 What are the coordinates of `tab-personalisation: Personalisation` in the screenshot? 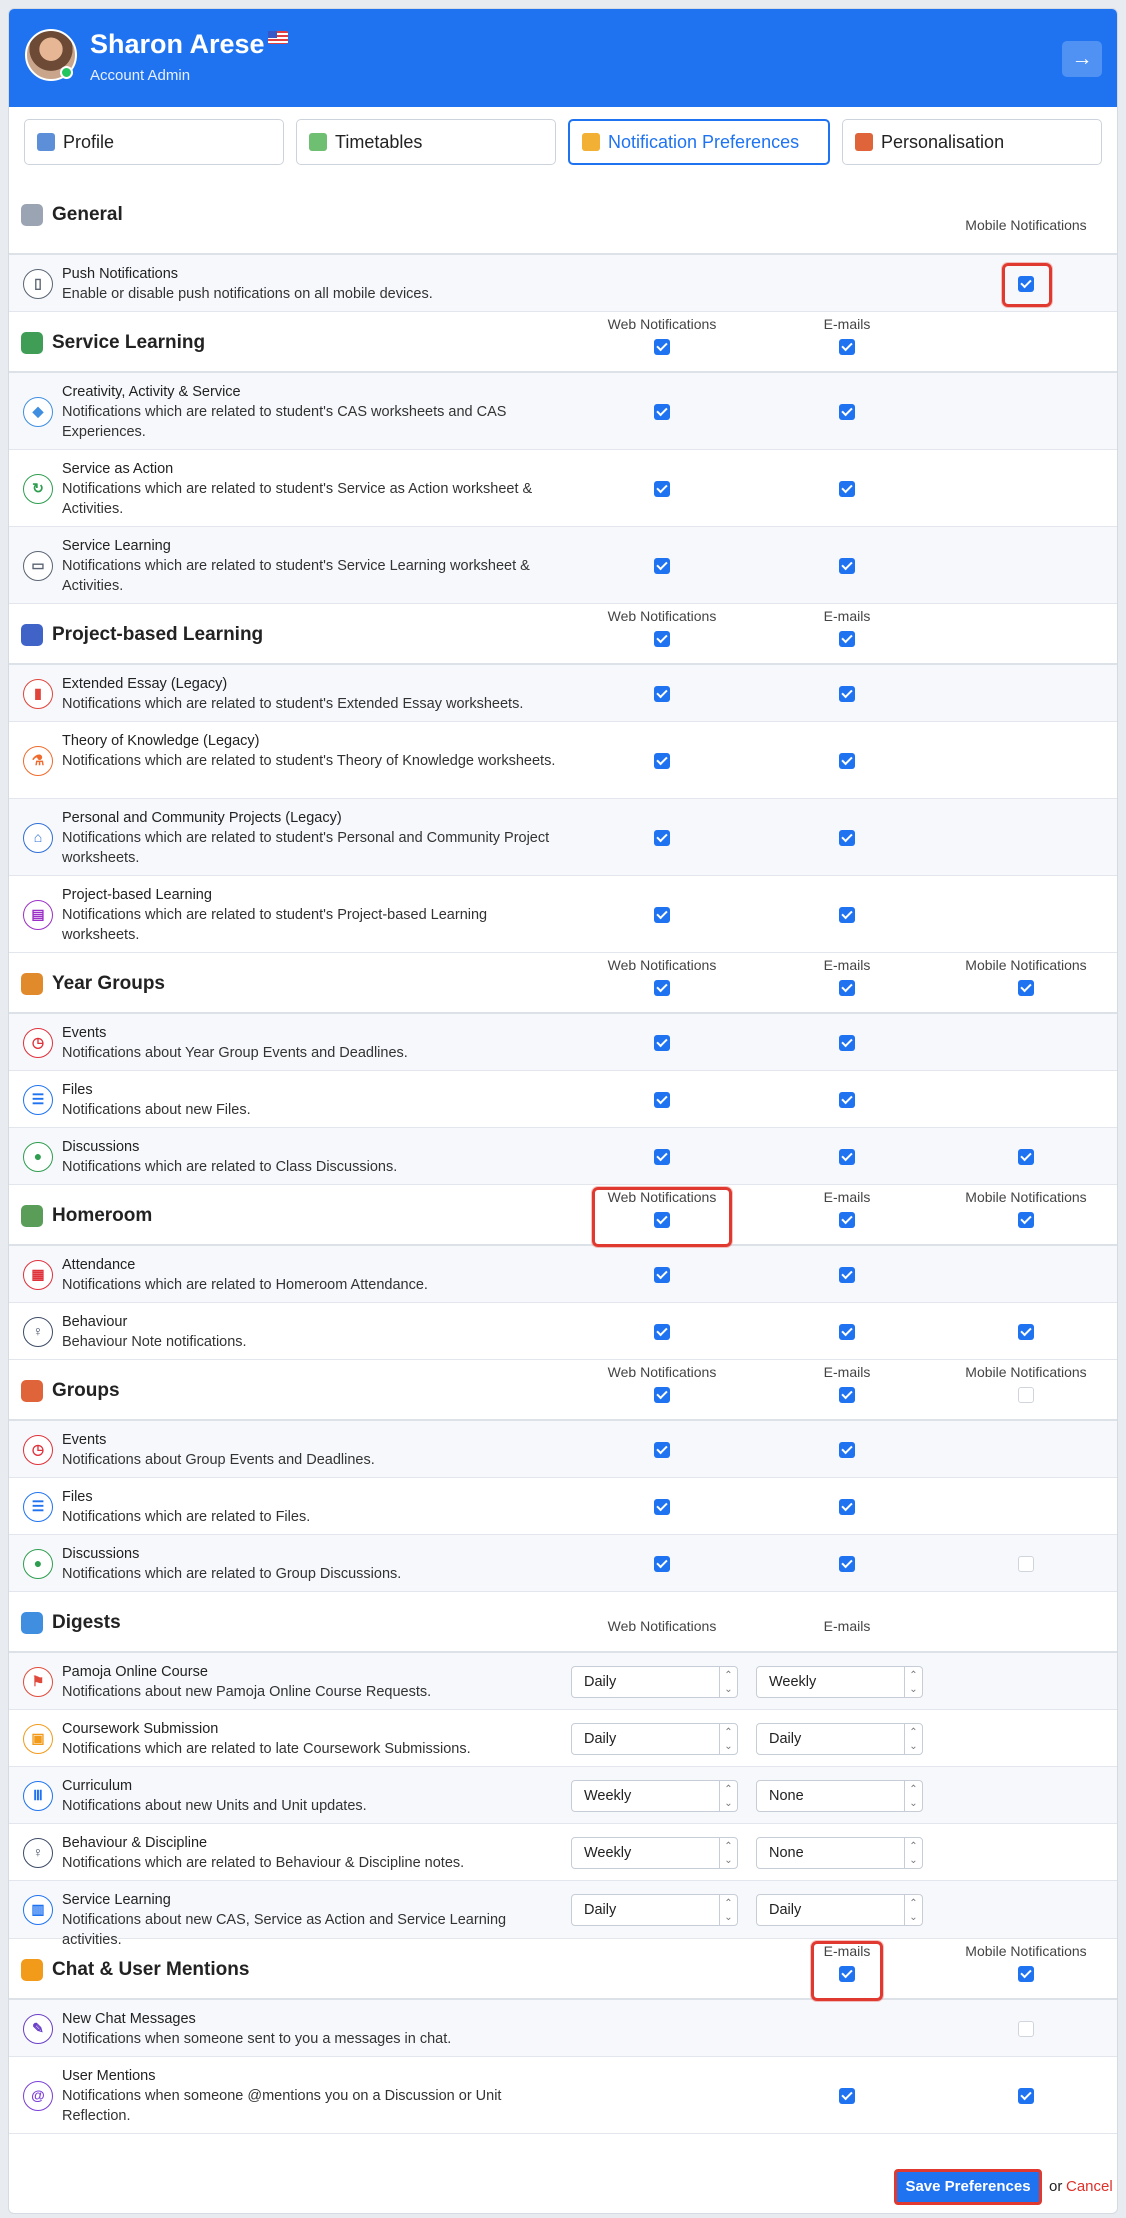 It's located at (972, 142).